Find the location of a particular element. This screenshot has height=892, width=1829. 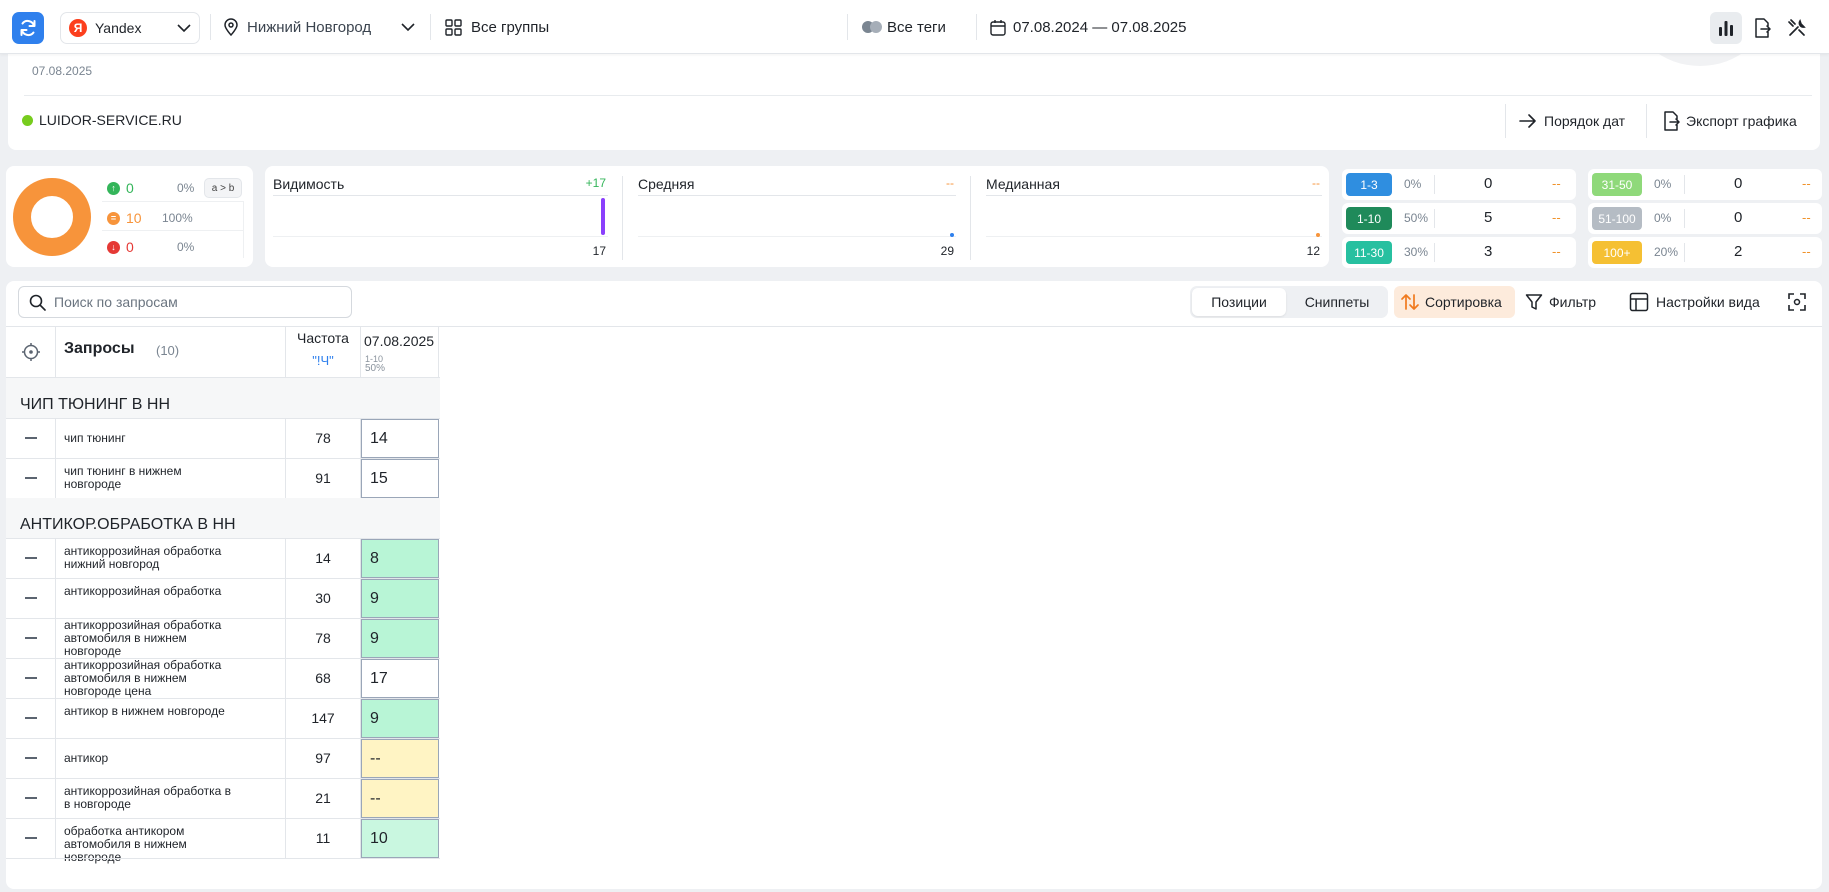

table-row: чип тюнинг в нижнем новгороде 91 15 is located at coordinates (223, 478).